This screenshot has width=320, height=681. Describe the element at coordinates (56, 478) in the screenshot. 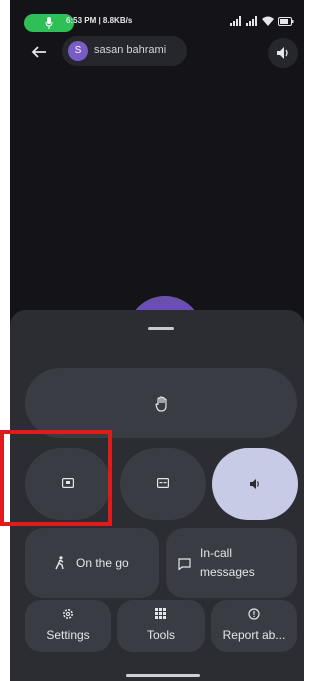

I see `highlight-annotation` at that location.